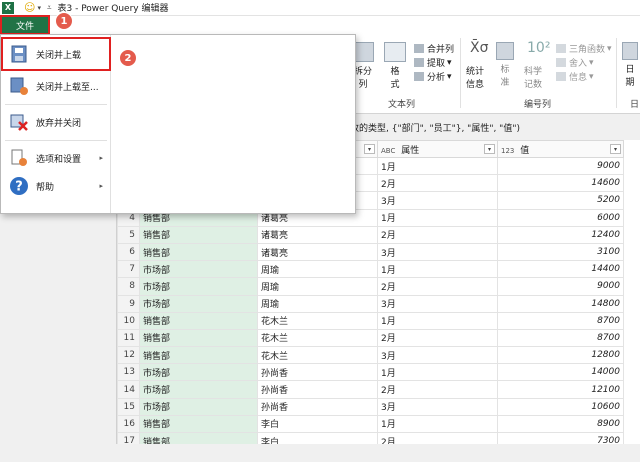  I want to click on cell-value: 12800, so click(560, 355).